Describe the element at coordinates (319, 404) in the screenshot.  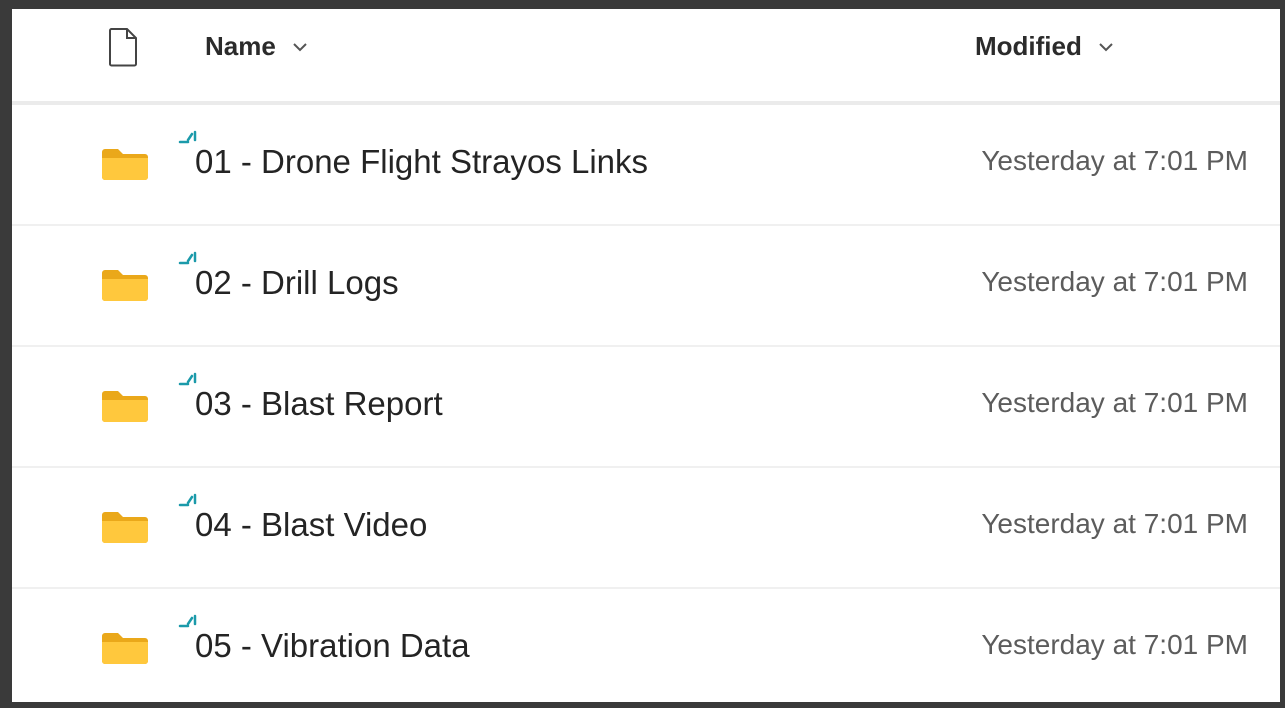
I see `folder-name: 03 - Blast Report` at that location.